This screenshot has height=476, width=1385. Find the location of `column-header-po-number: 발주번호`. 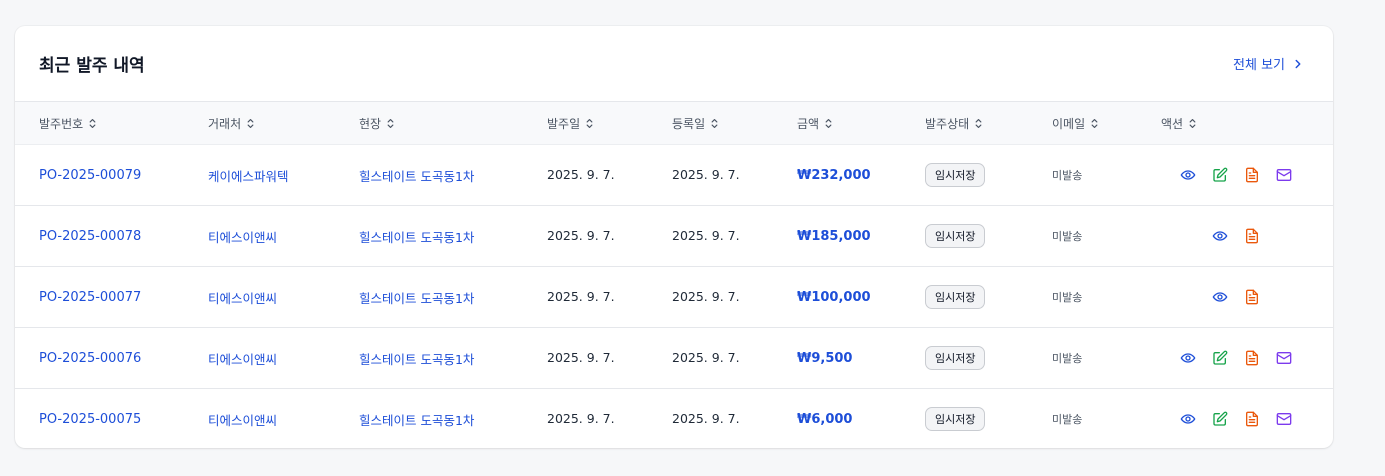

column-header-po-number: 발주번호 is located at coordinates (111, 123).